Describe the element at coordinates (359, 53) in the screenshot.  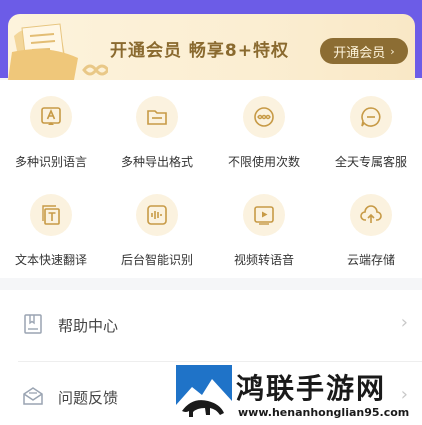
I see `open-membership-label: 开通会员` at that location.